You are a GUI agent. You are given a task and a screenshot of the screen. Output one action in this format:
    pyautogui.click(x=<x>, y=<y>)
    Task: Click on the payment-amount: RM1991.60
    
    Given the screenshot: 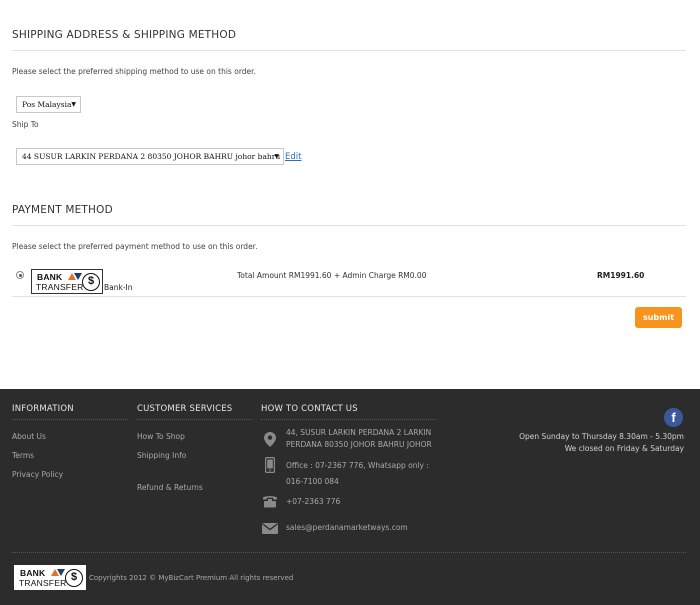 What is the action you would take?
    pyautogui.click(x=621, y=275)
    